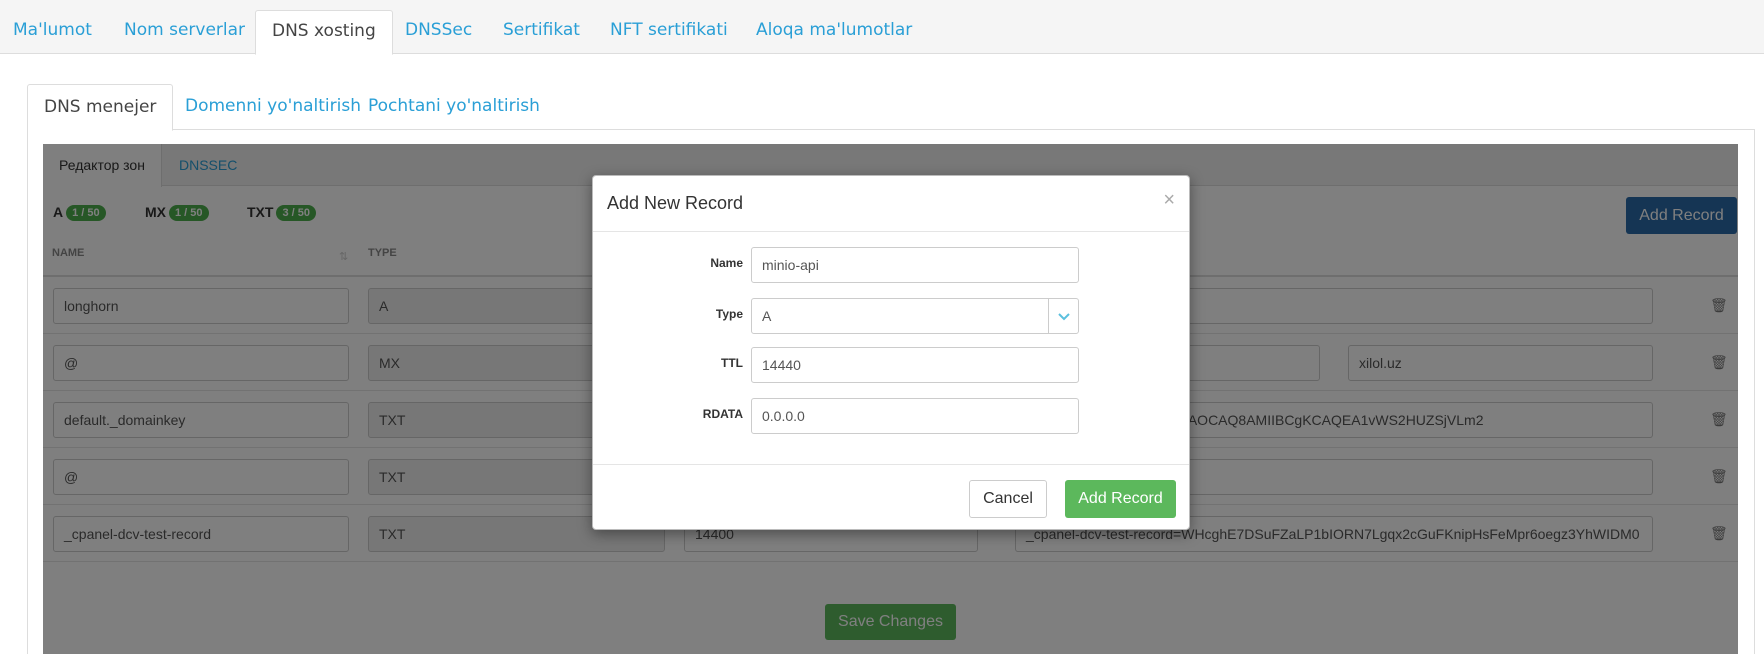  Describe the element at coordinates (726, 263) in the screenshot. I see `name-label: Name` at that location.